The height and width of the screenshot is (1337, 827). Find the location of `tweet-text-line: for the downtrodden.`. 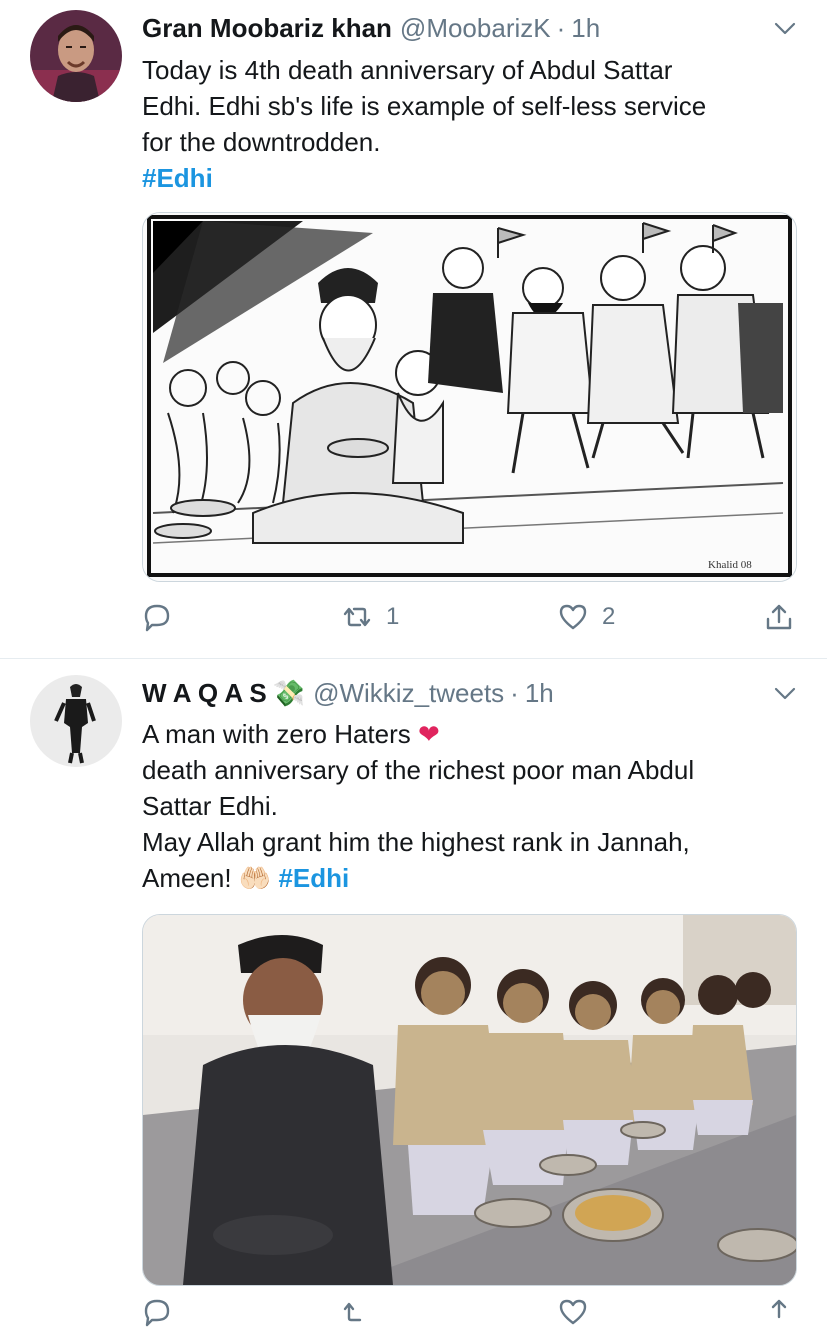

tweet-text-line: for the downtrodden. is located at coordinates (261, 142).